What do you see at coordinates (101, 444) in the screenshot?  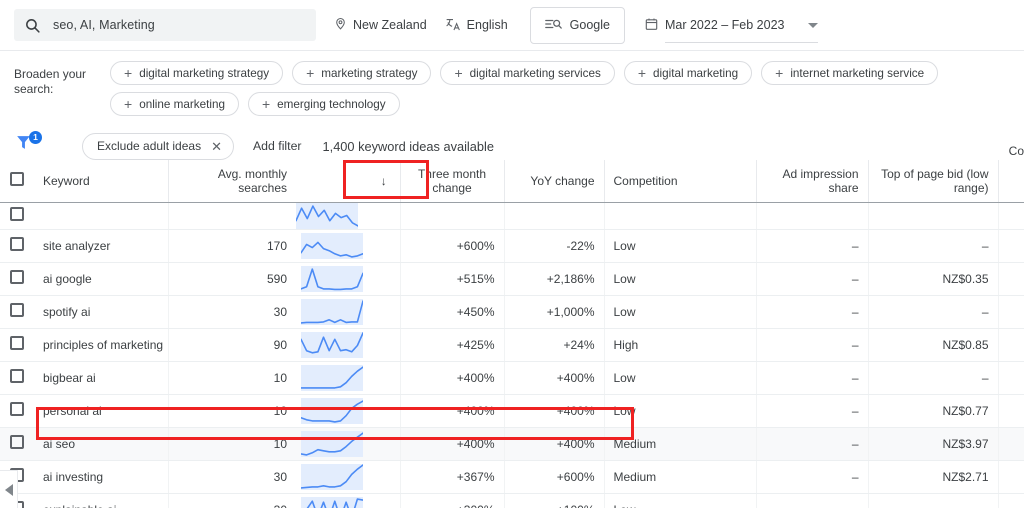 I see `cell-keyword: ai seo` at bounding box center [101, 444].